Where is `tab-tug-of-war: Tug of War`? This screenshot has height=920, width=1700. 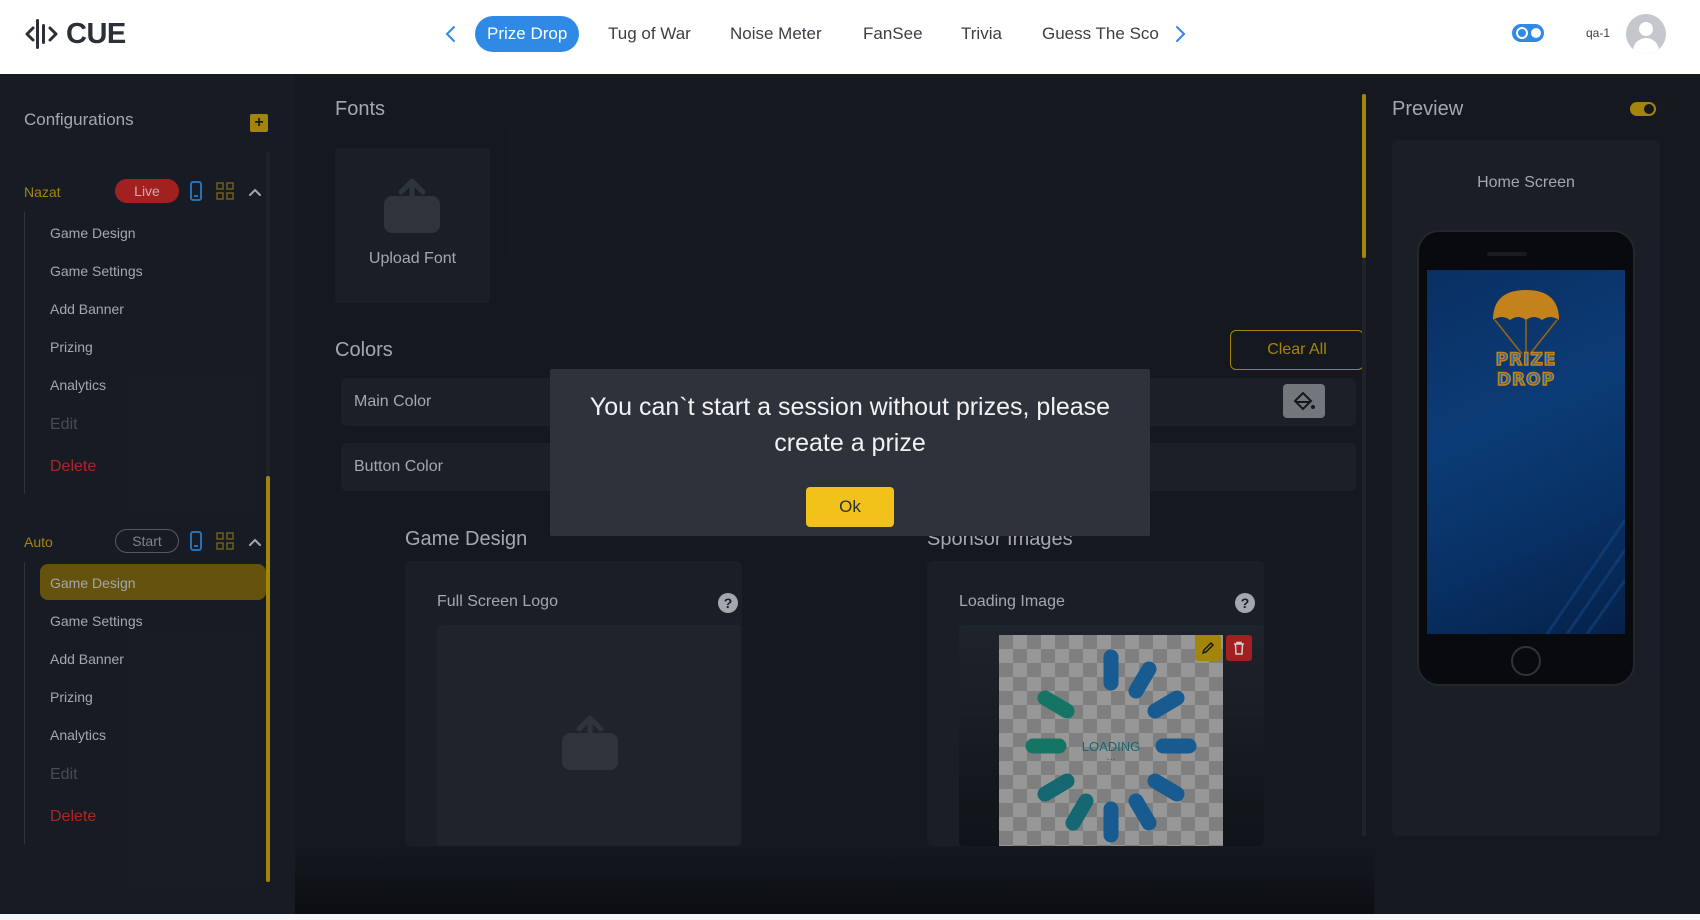
tab-tug-of-war: Tug of War is located at coordinates (649, 34).